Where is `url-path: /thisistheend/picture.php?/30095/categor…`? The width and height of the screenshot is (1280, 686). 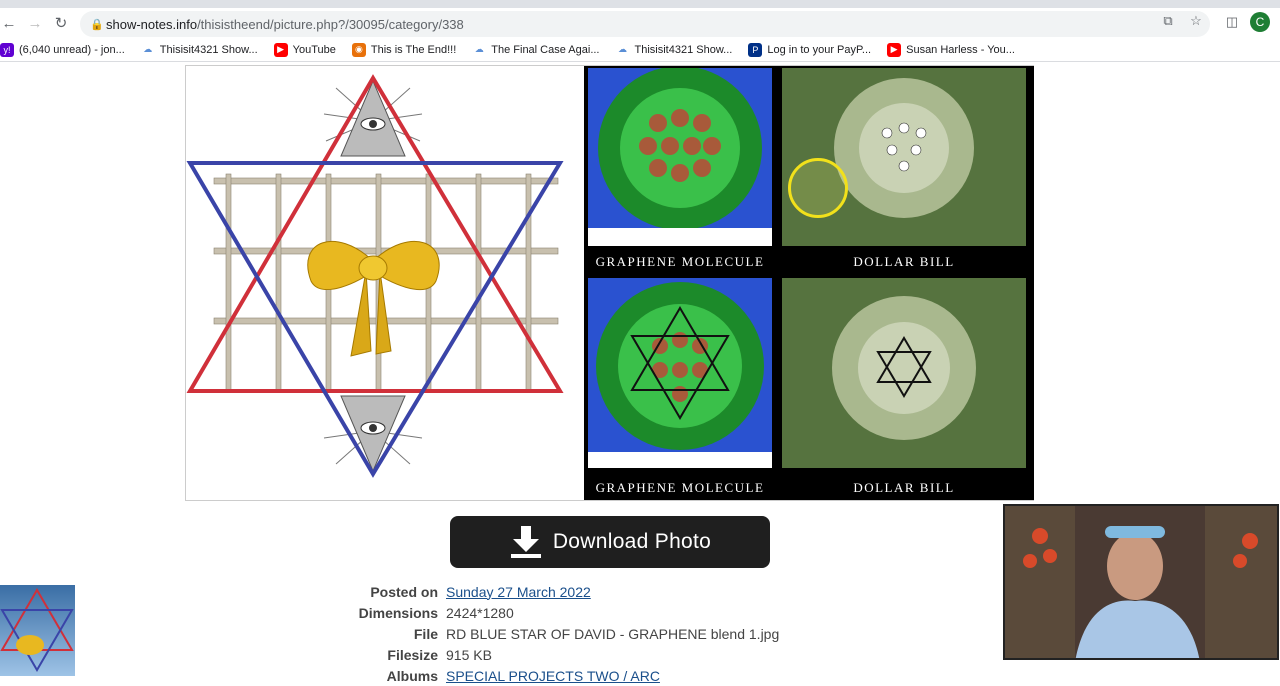
url-path: /thisistheend/picture.php?/30095/categor… is located at coordinates (330, 24).